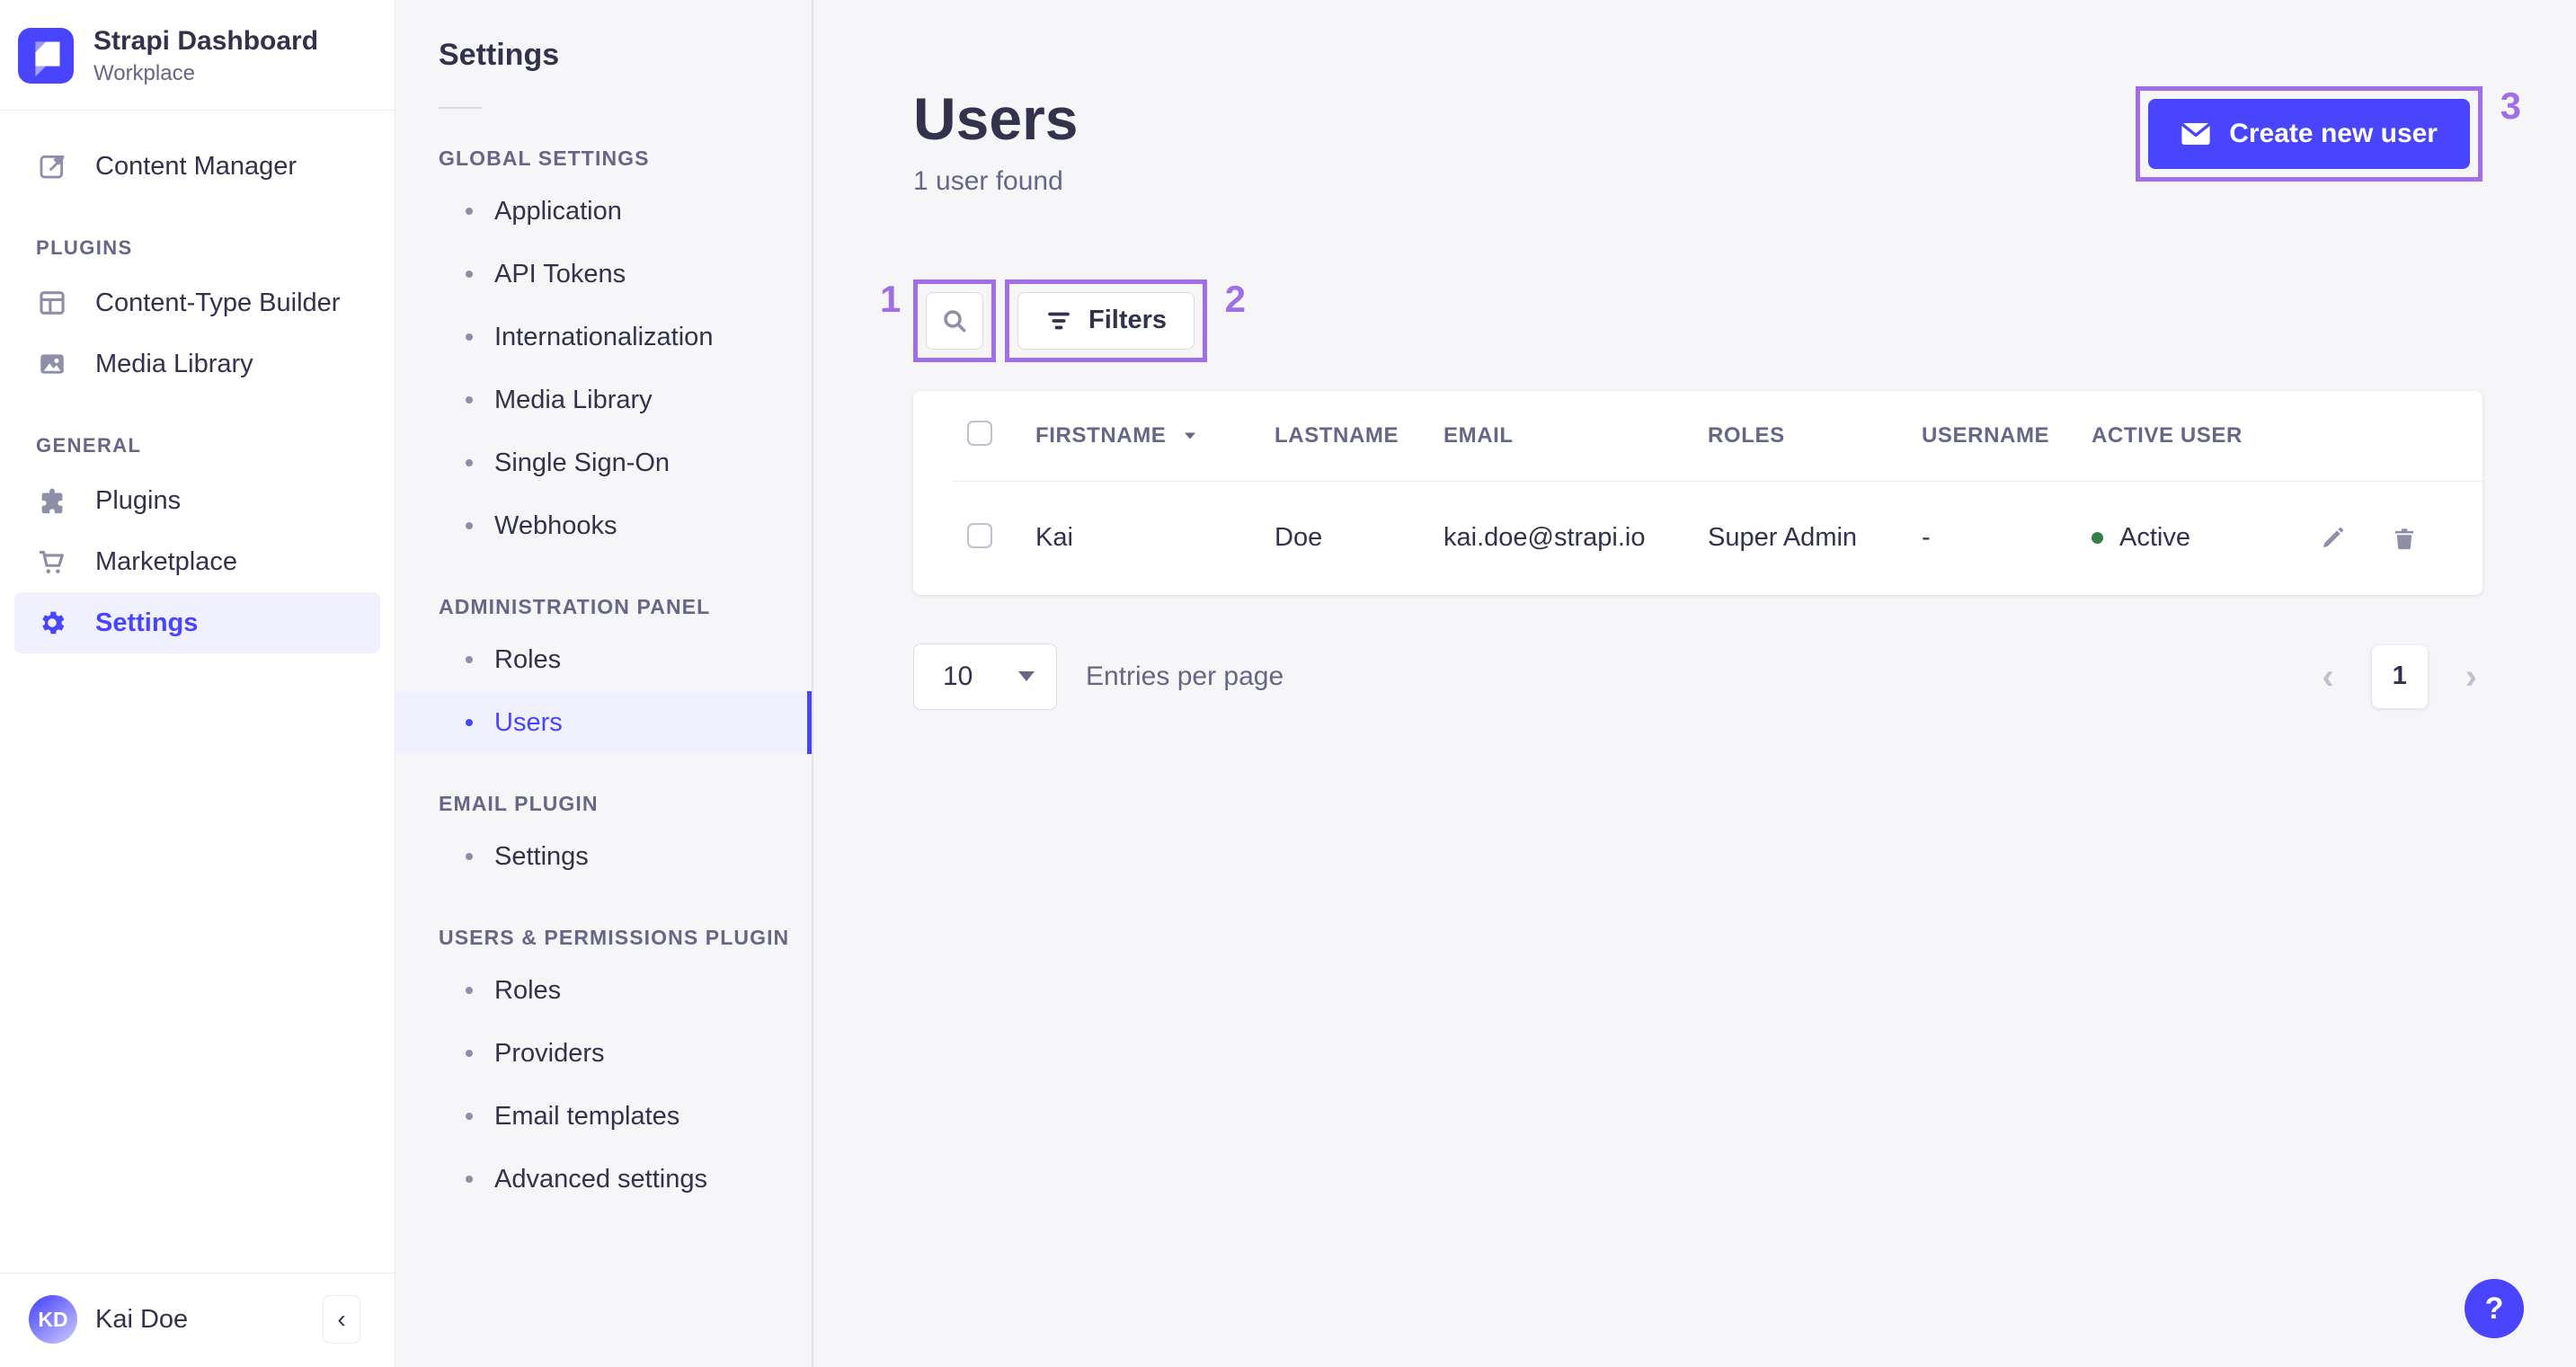 The height and width of the screenshot is (1367, 2576). I want to click on caret-down-icon, so click(1026, 677).